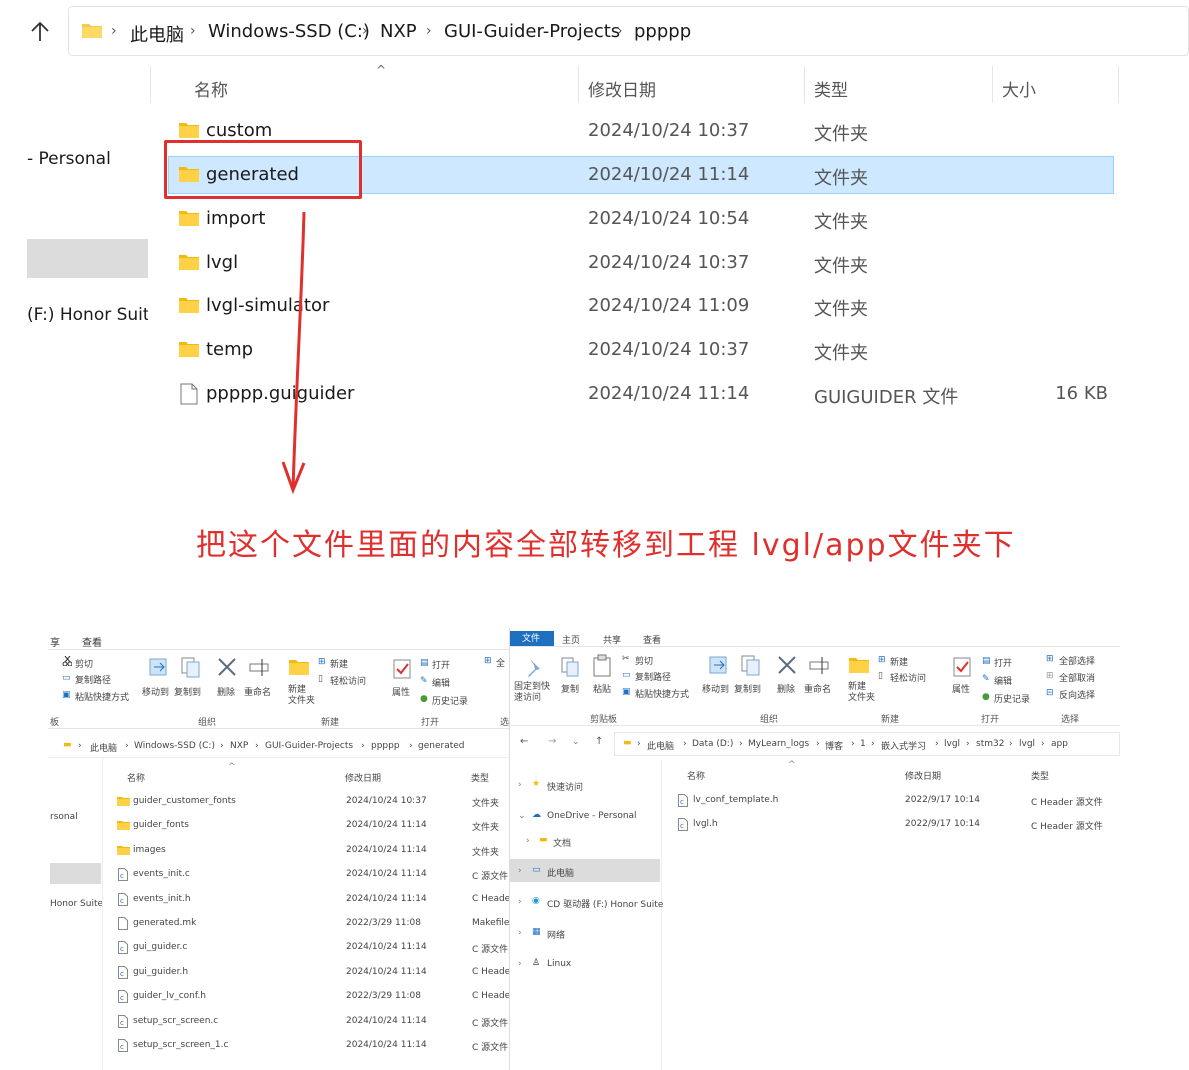 This screenshot has width=1189, height=1070. What do you see at coordinates (861, 693) in the screenshot?
I see `new-folder-button: 新建 文件夹` at bounding box center [861, 693].